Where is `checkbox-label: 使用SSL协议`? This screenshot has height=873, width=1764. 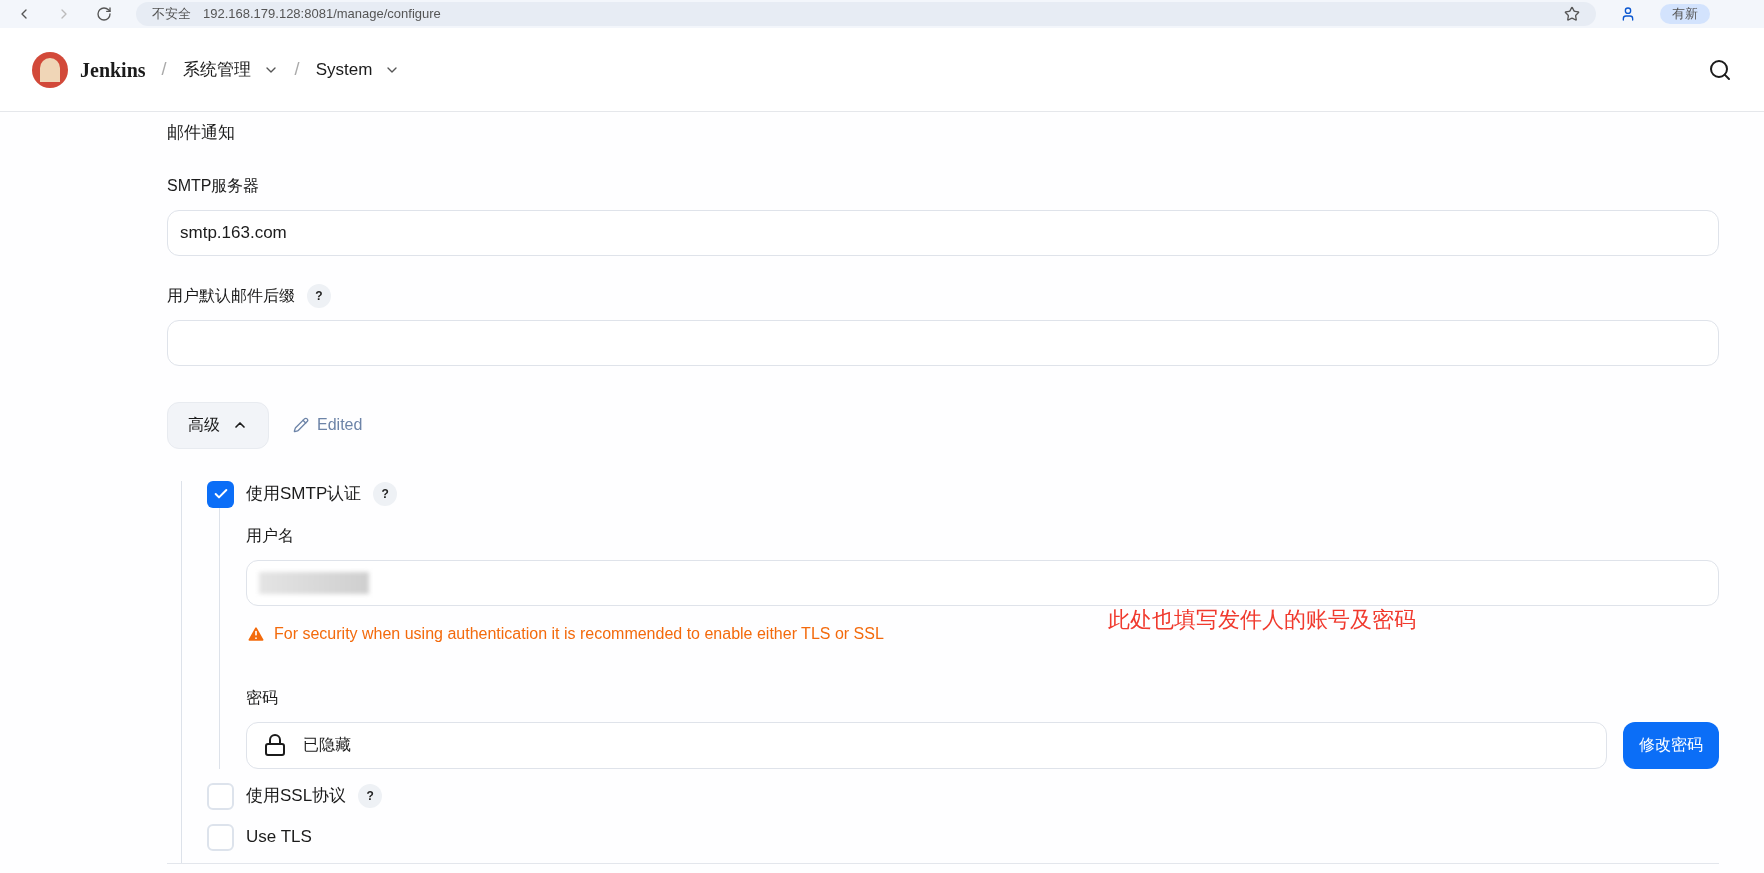 checkbox-label: 使用SSL协议 is located at coordinates (296, 796).